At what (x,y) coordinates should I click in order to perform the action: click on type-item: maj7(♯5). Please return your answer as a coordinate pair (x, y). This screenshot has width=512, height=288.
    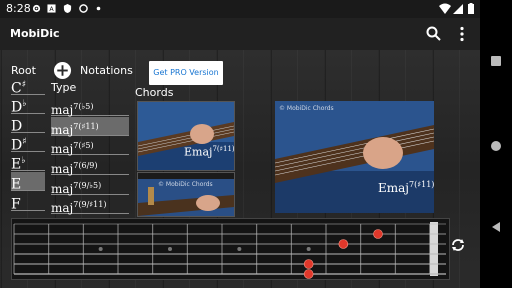
    Looking at the image, I should click on (90, 146).